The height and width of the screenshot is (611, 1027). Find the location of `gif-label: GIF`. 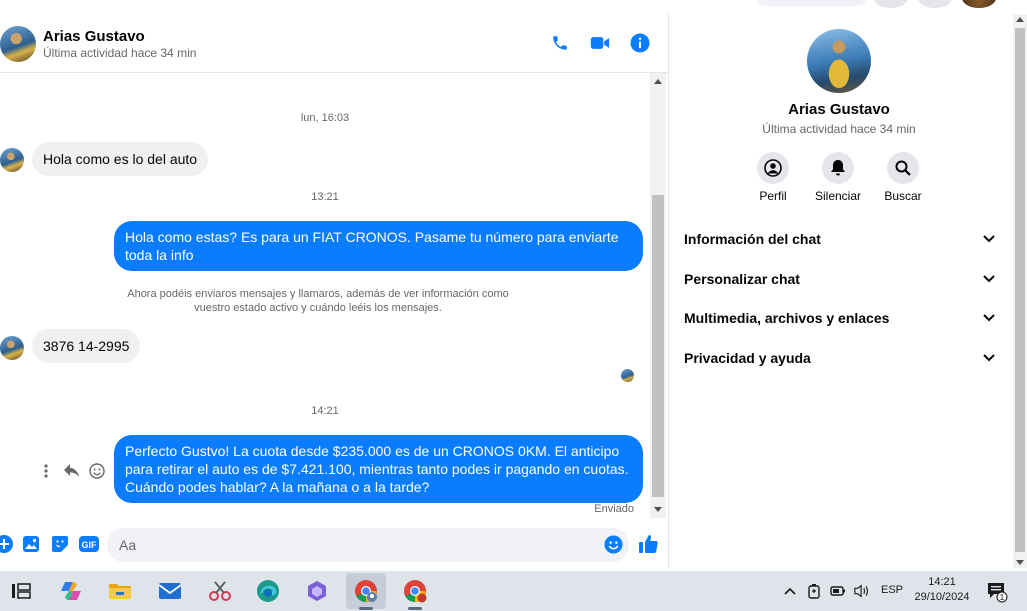

gif-label: GIF is located at coordinates (90, 545).